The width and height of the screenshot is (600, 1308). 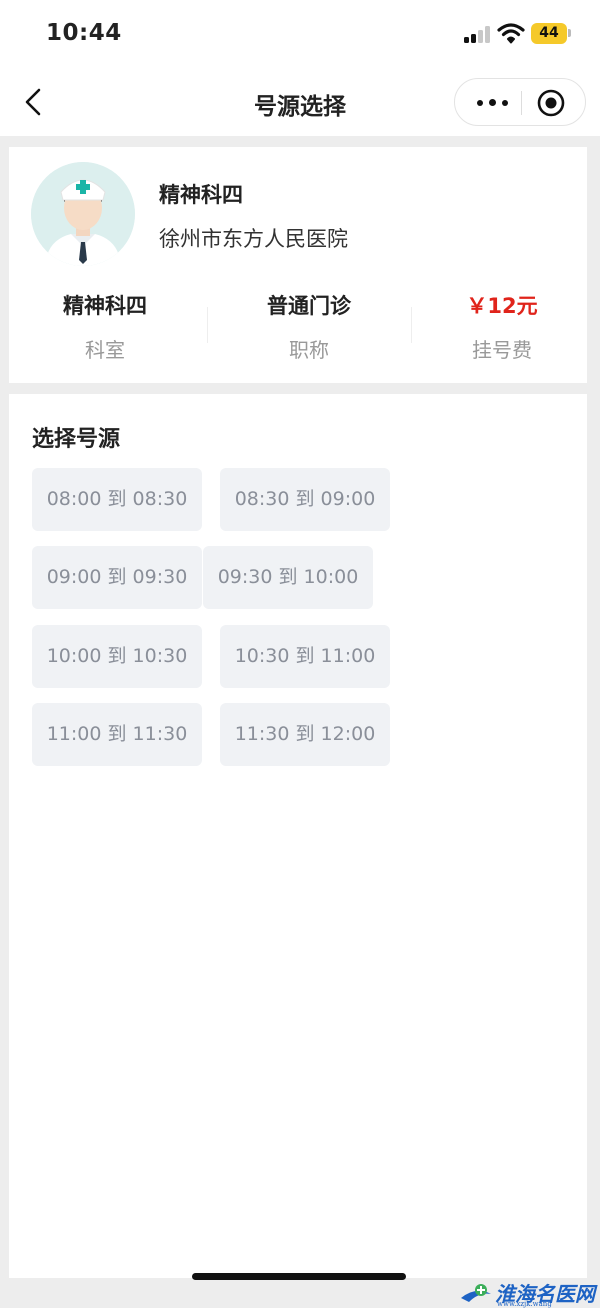 What do you see at coordinates (105, 306) in the screenshot?
I see `department-value: 精神科四` at bounding box center [105, 306].